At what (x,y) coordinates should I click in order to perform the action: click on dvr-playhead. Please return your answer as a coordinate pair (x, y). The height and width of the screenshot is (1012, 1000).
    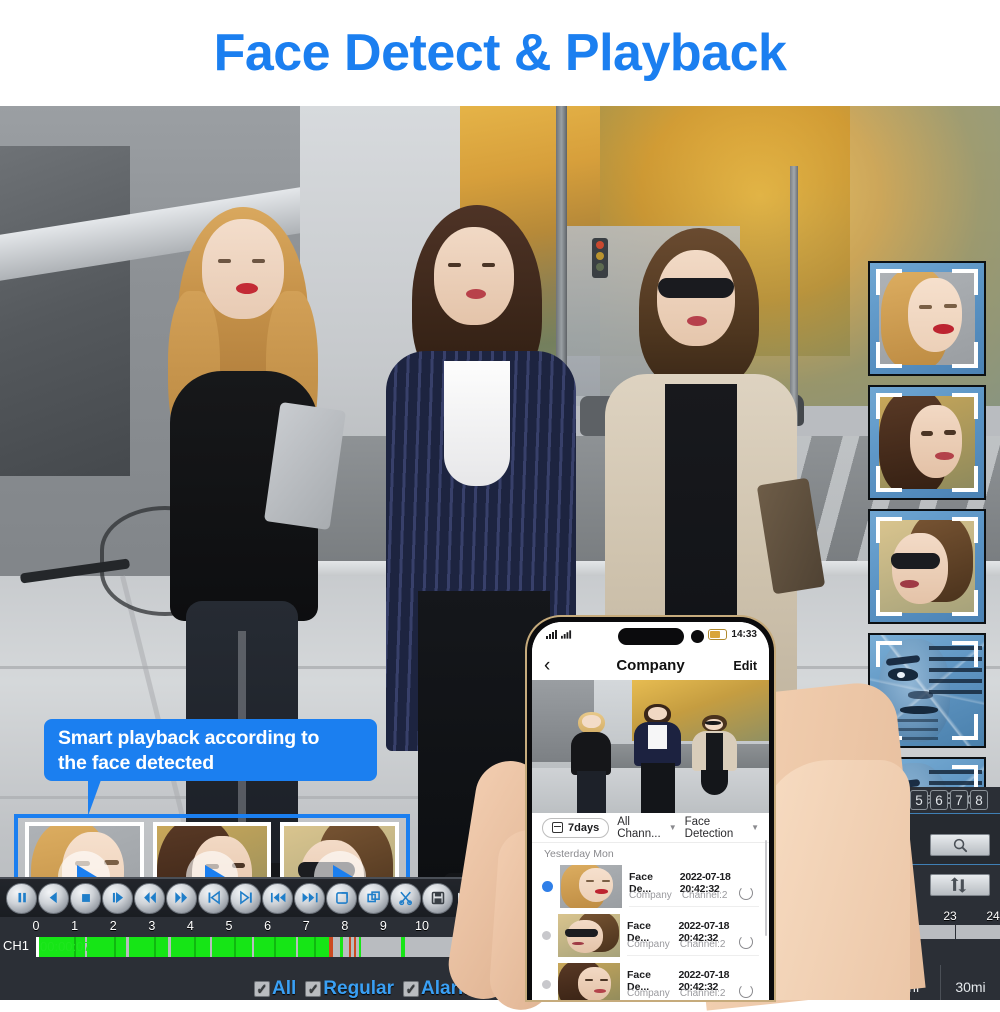
    Looking at the image, I should click on (37, 947).